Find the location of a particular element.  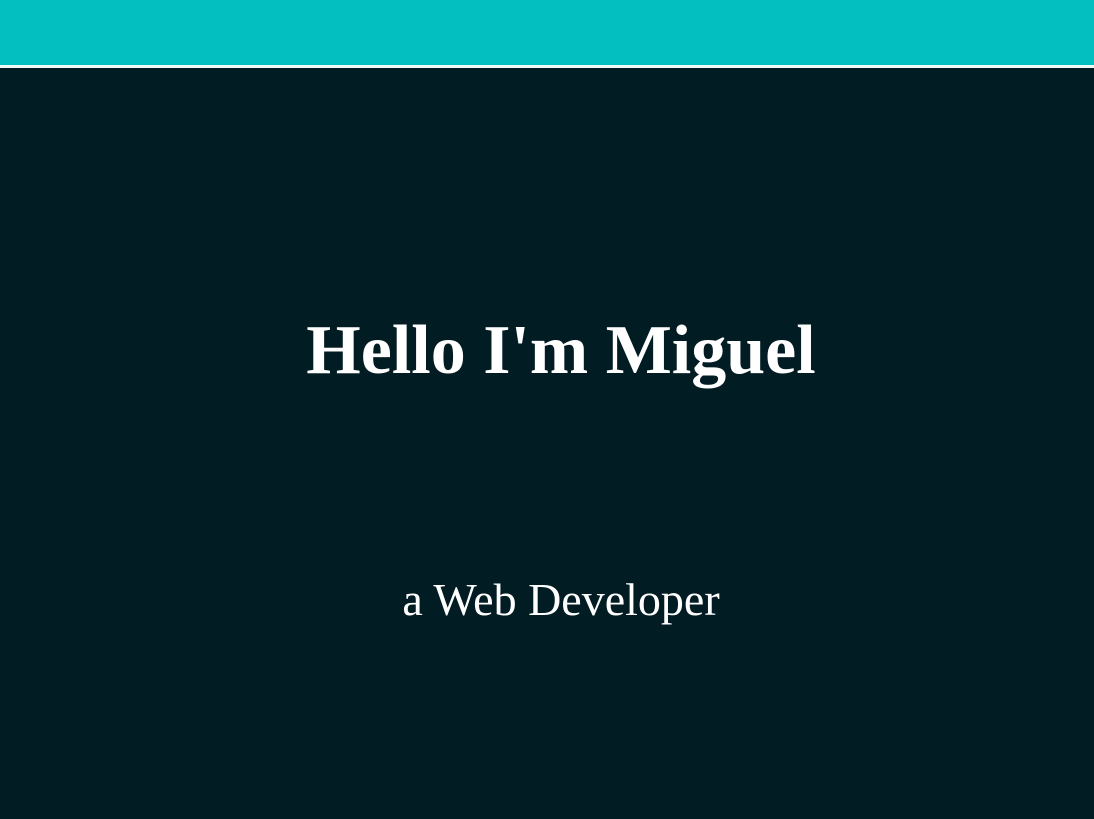

top-bar is located at coordinates (547, 32).